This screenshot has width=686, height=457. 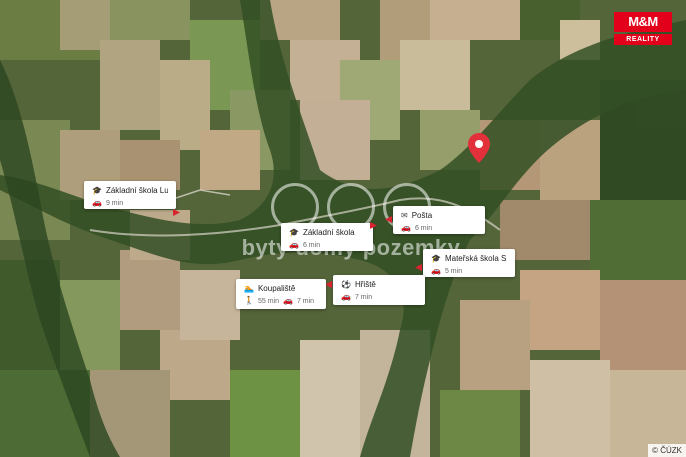 What do you see at coordinates (249, 300) in the screenshot?
I see `walk-icon: 🚶` at bounding box center [249, 300].